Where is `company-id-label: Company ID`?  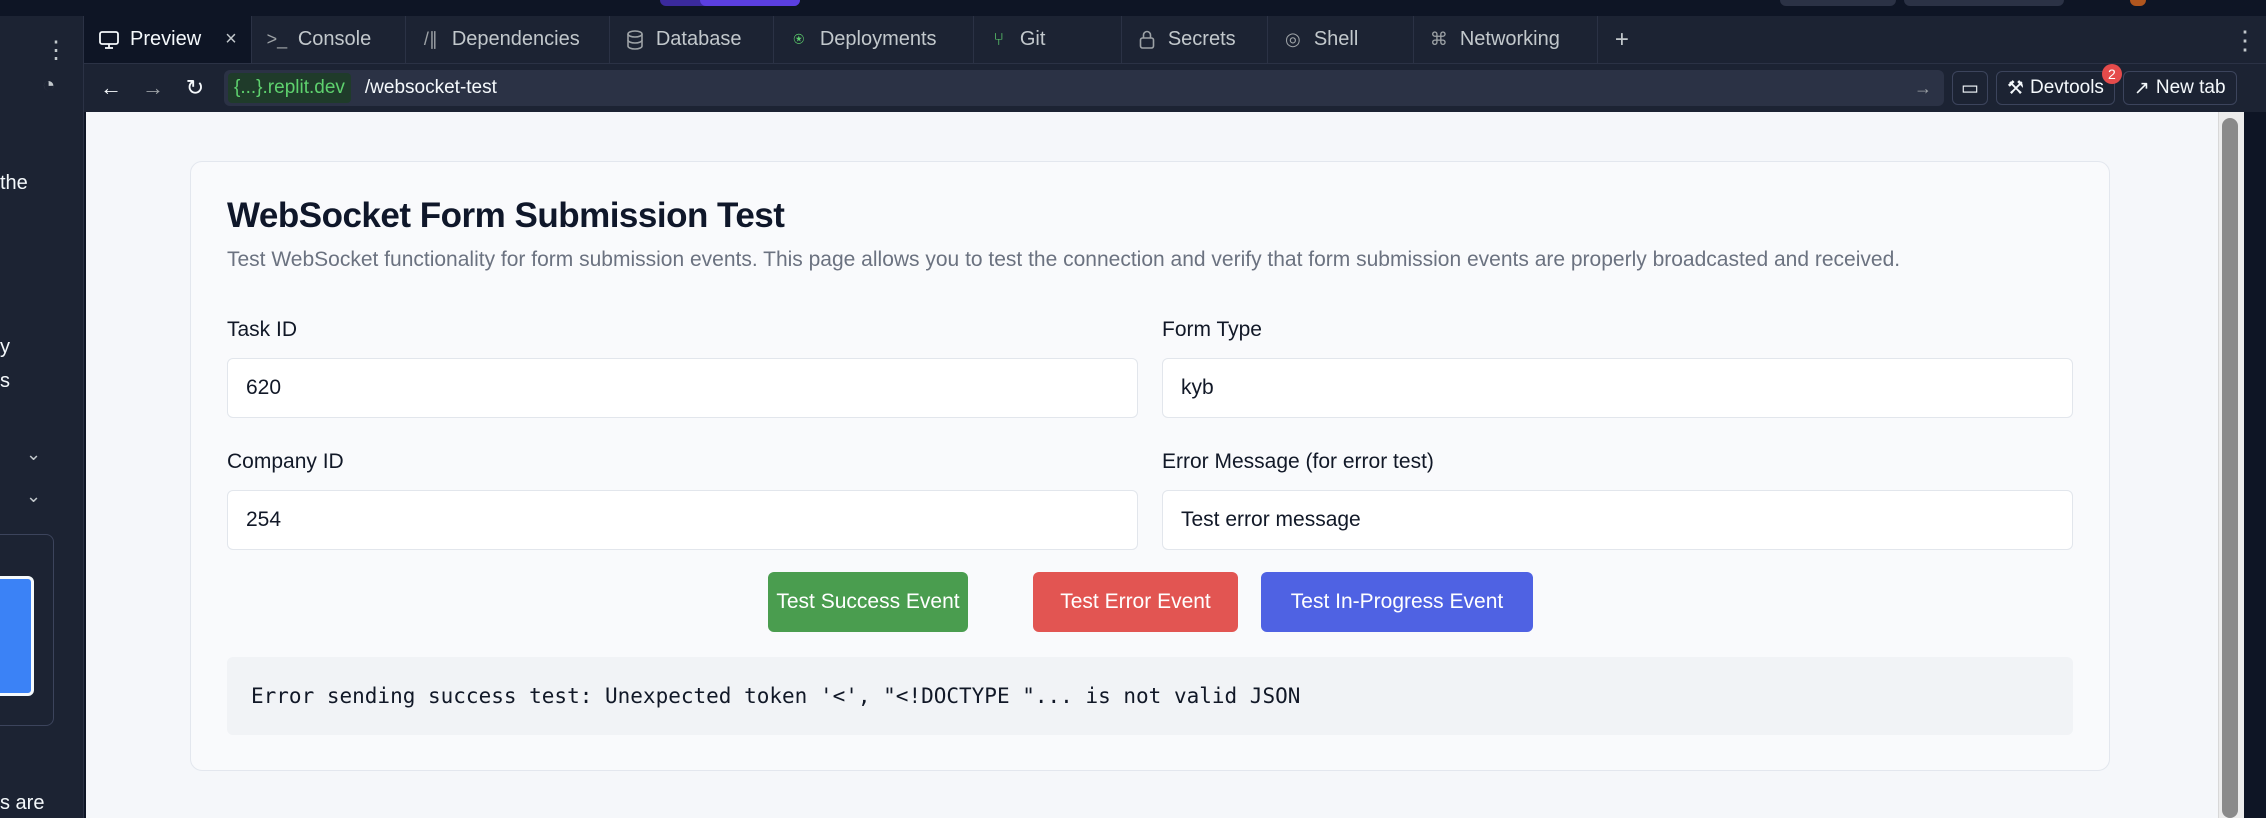
company-id-label: Company ID is located at coordinates (285, 461).